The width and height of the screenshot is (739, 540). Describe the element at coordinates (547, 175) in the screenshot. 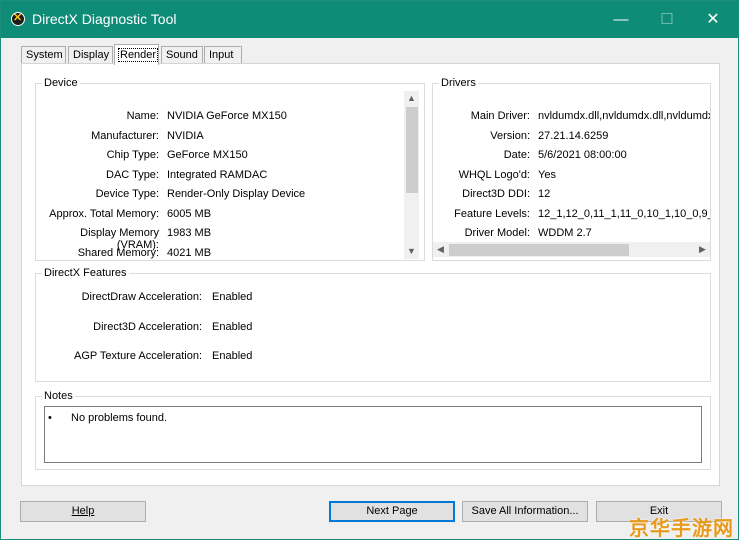

I see `whql-value: Yes` at that location.